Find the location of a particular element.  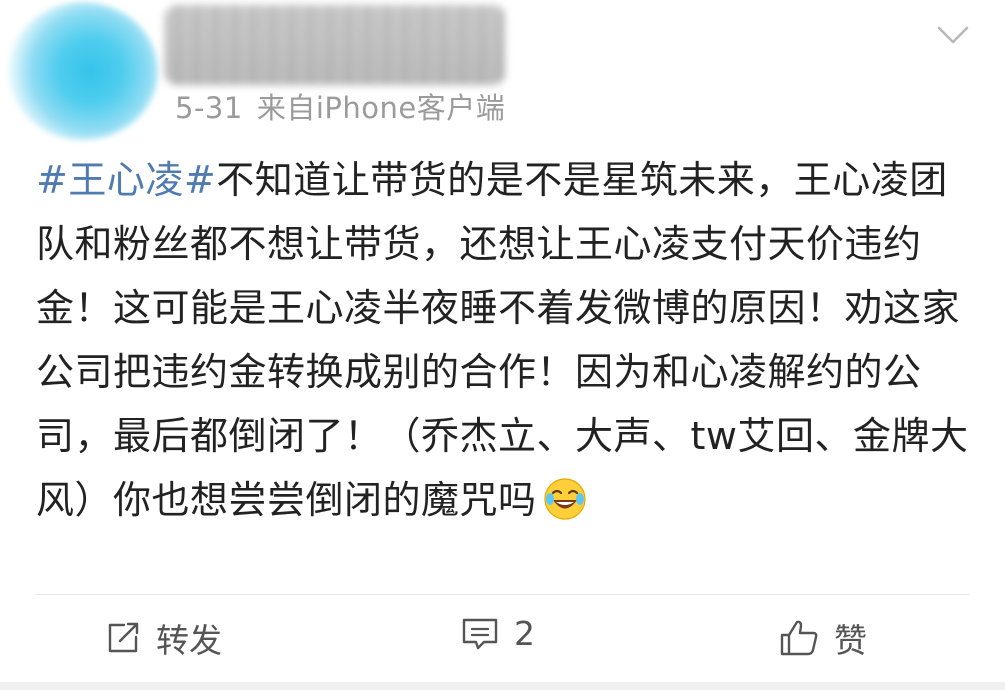

more-options-button is located at coordinates (953, 35).